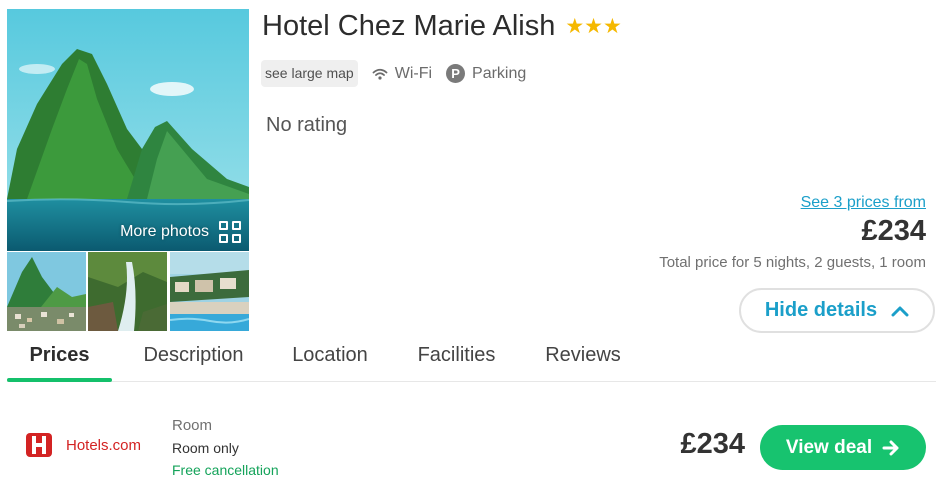  Describe the element at coordinates (193, 358) in the screenshot. I see `tab-description: Description` at that location.